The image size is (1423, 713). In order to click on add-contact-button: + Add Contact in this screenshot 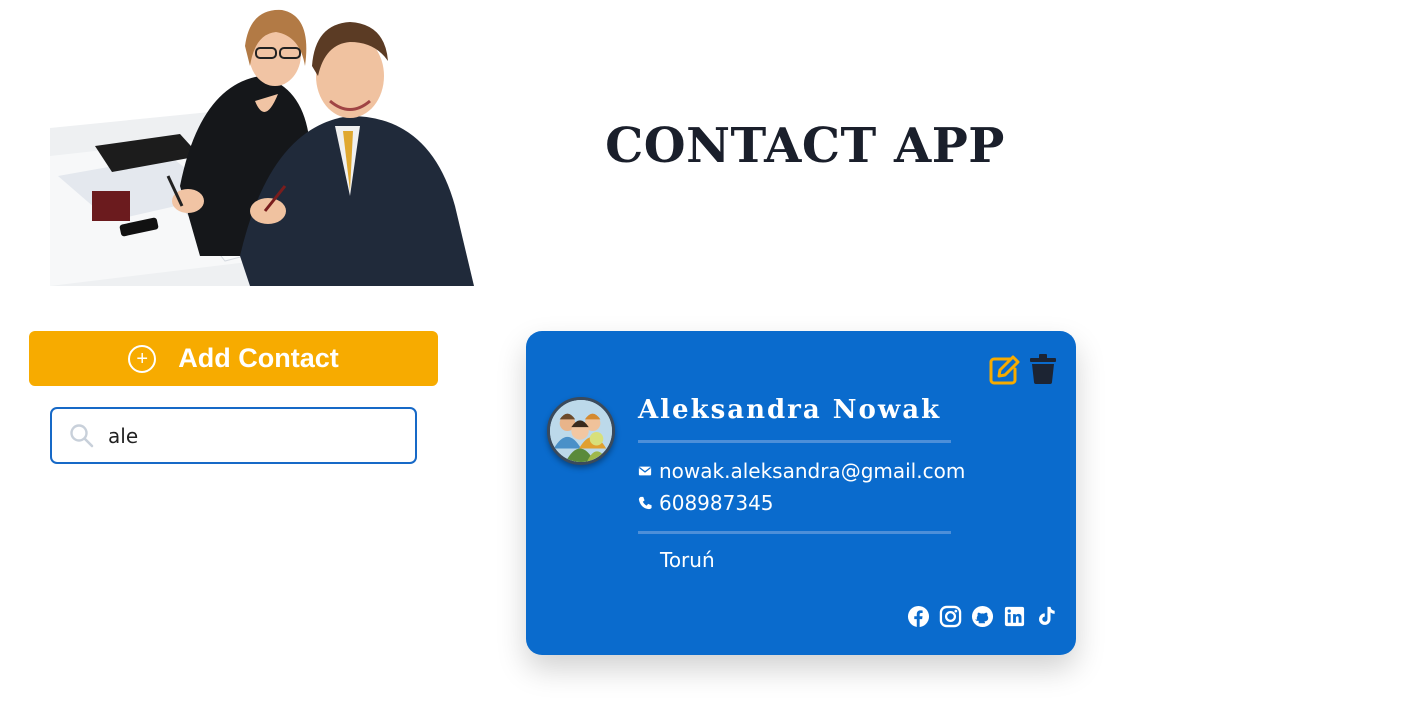, I will do `click(233, 358)`.